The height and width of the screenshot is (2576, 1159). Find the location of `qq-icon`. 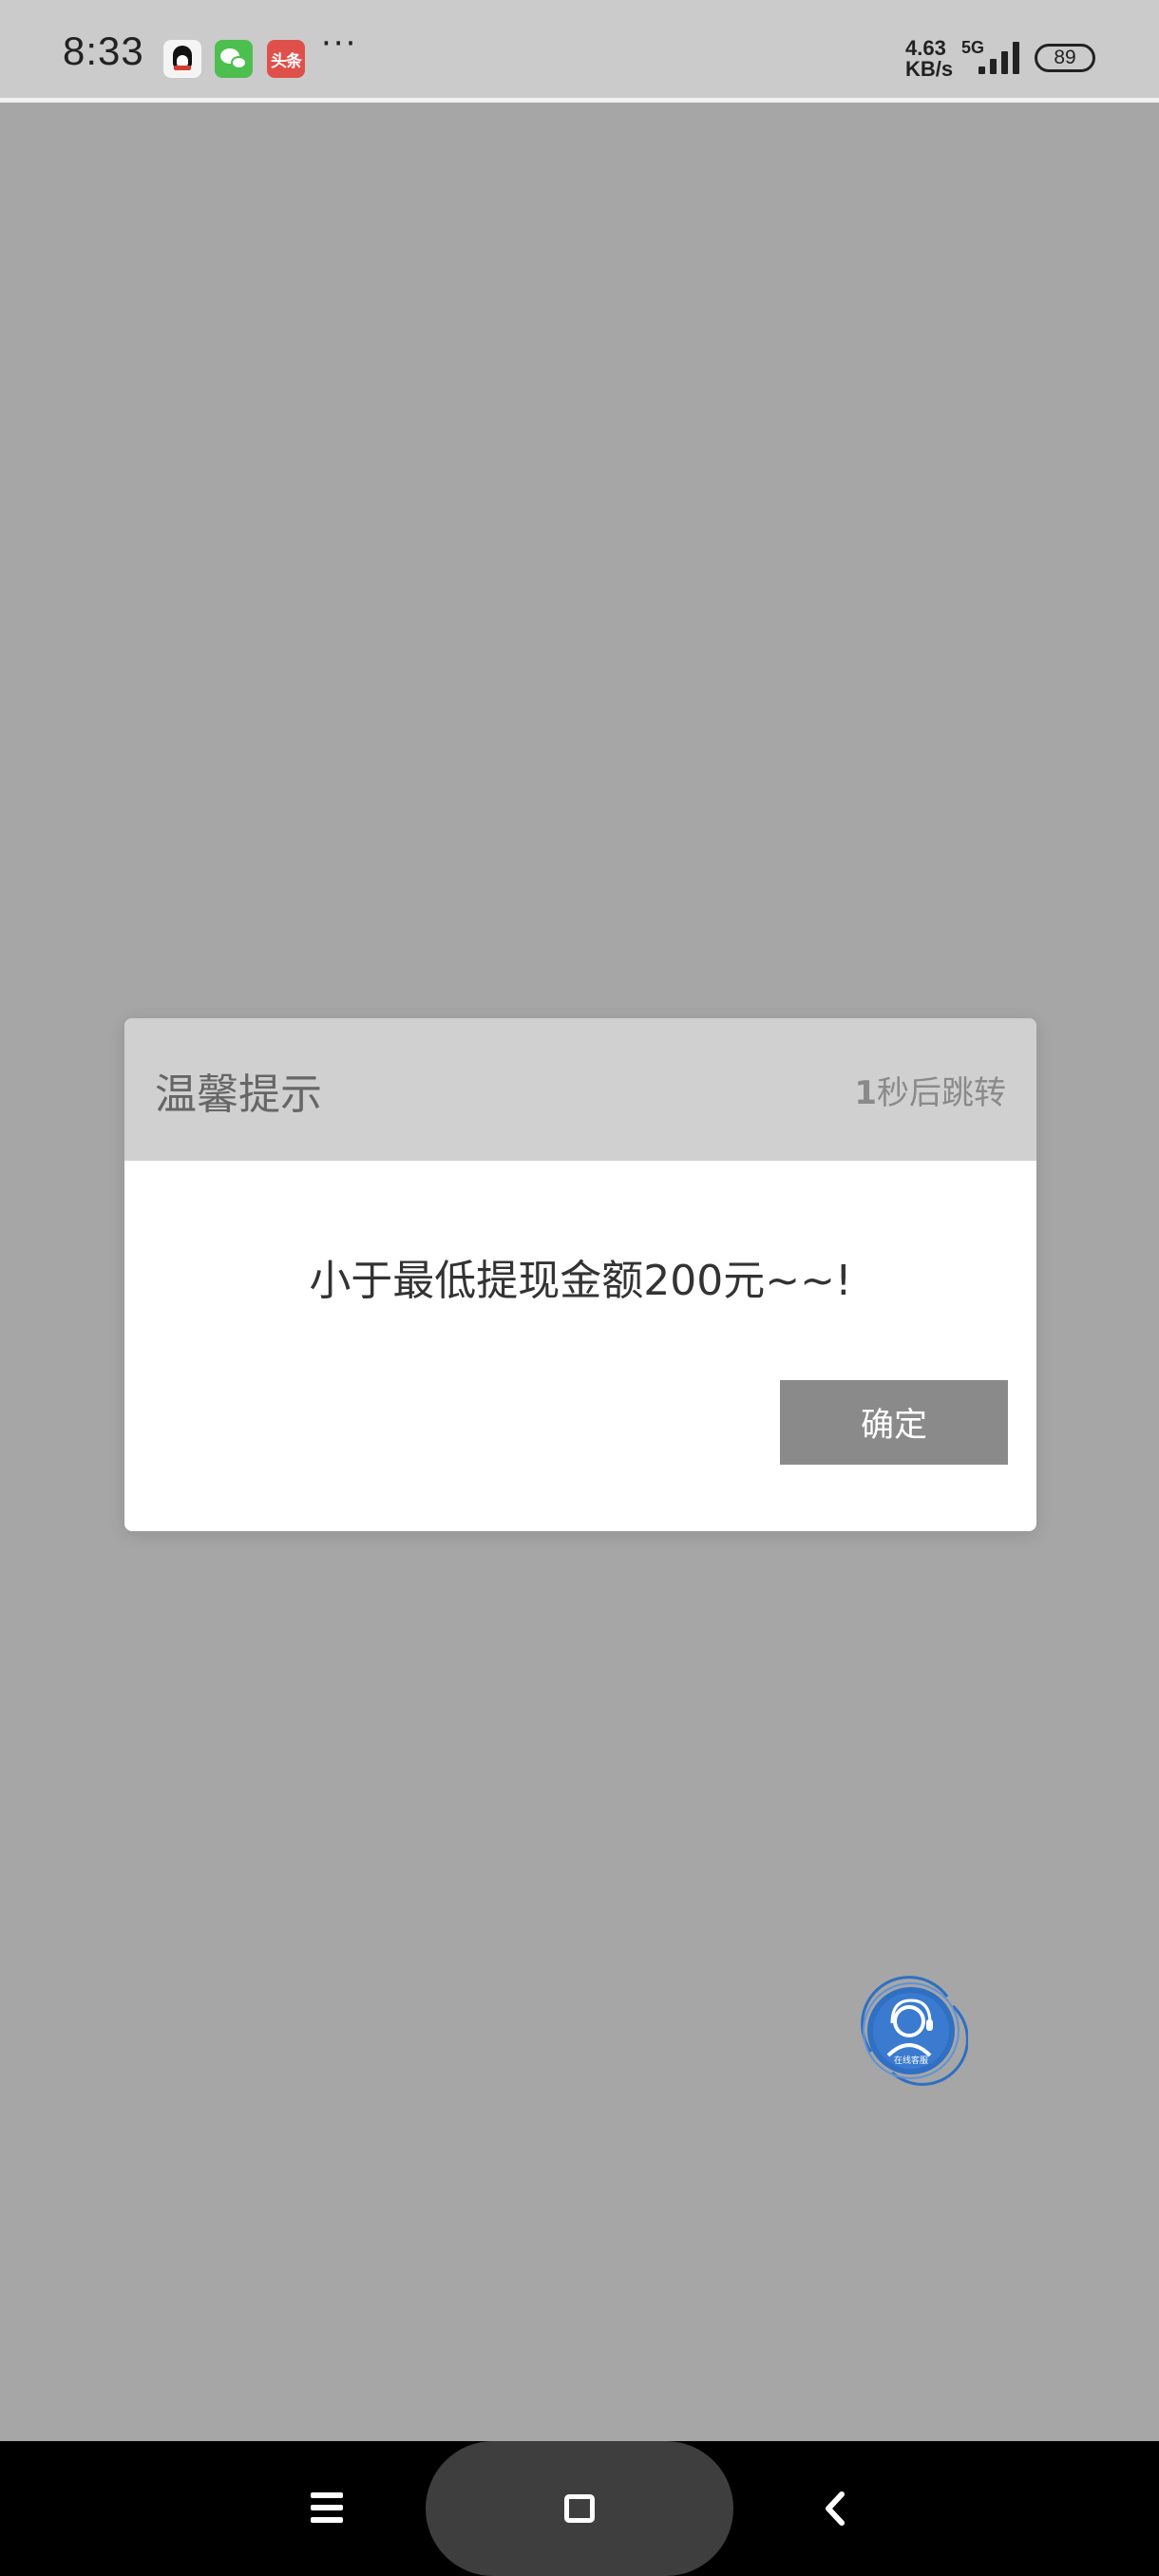

qq-icon is located at coordinates (182, 59).